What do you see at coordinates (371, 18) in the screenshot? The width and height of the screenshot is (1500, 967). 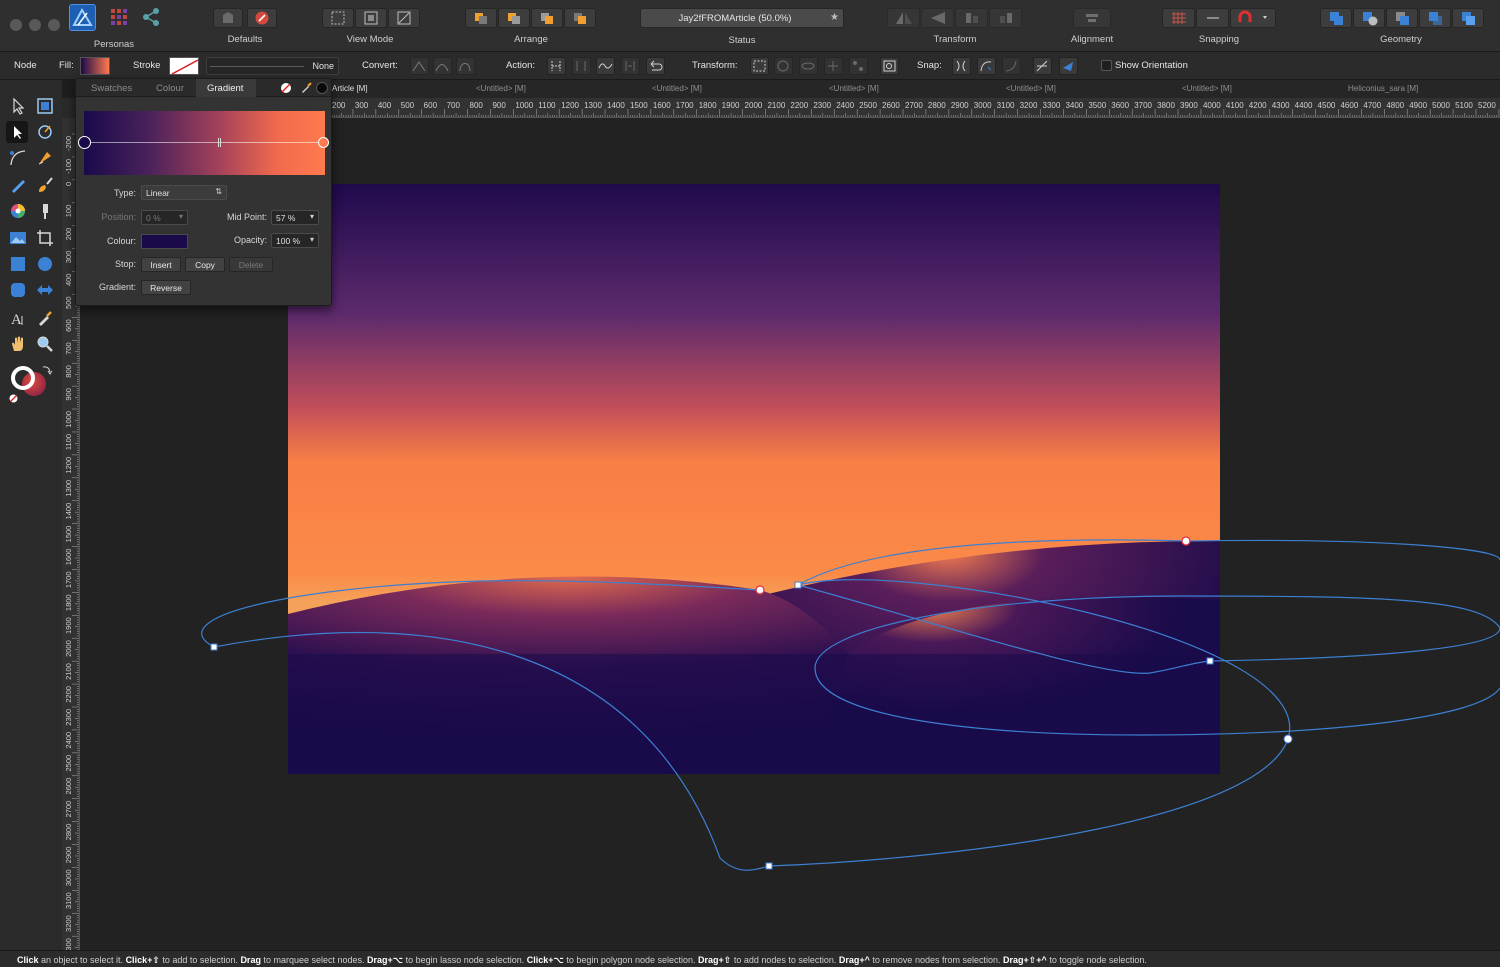 I see `view-mode-pixel-button` at bounding box center [371, 18].